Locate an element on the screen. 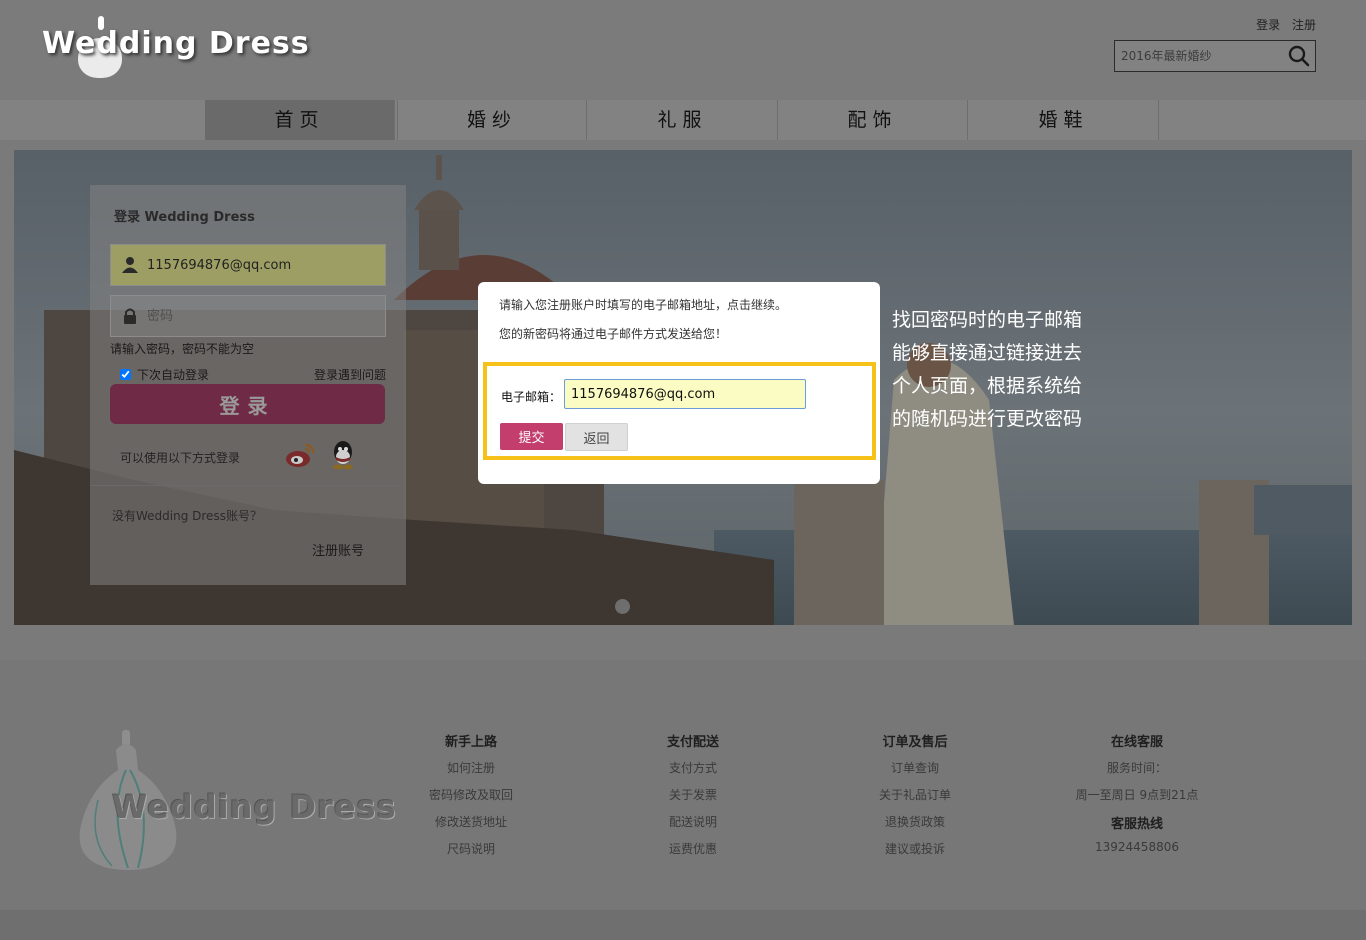 The image size is (1366, 940). login-title: 登录 Wedding Dress is located at coordinates (184, 217).